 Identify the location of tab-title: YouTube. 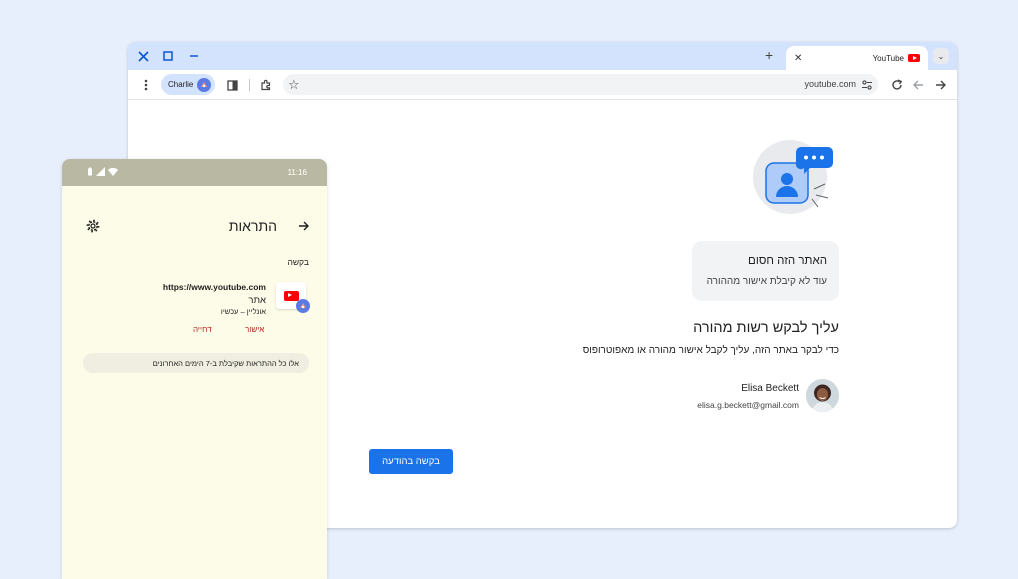
(888, 58).